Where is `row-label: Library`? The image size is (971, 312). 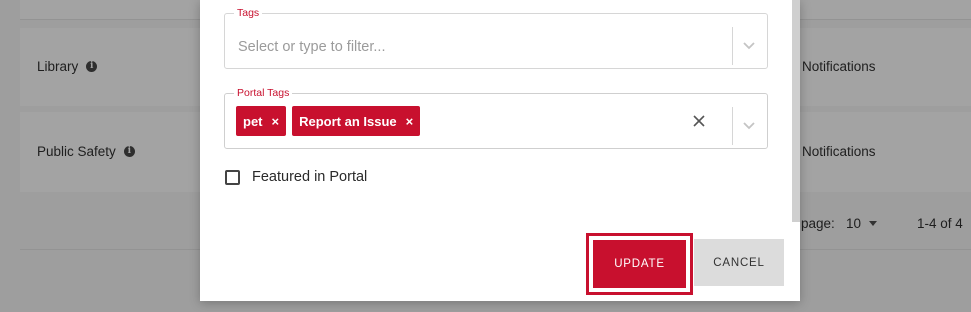 row-label: Library is located at coordinates (58, 66).